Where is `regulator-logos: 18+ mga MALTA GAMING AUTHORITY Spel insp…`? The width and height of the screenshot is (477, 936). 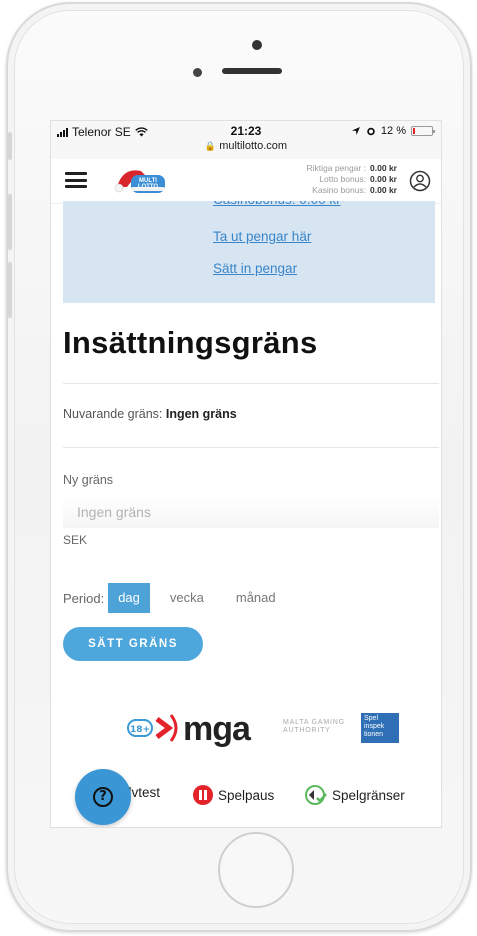 regulator-logos: 18+ mga MALTA GAMING AUTHORITY Spel insp… is located at coordinates (263, 729).